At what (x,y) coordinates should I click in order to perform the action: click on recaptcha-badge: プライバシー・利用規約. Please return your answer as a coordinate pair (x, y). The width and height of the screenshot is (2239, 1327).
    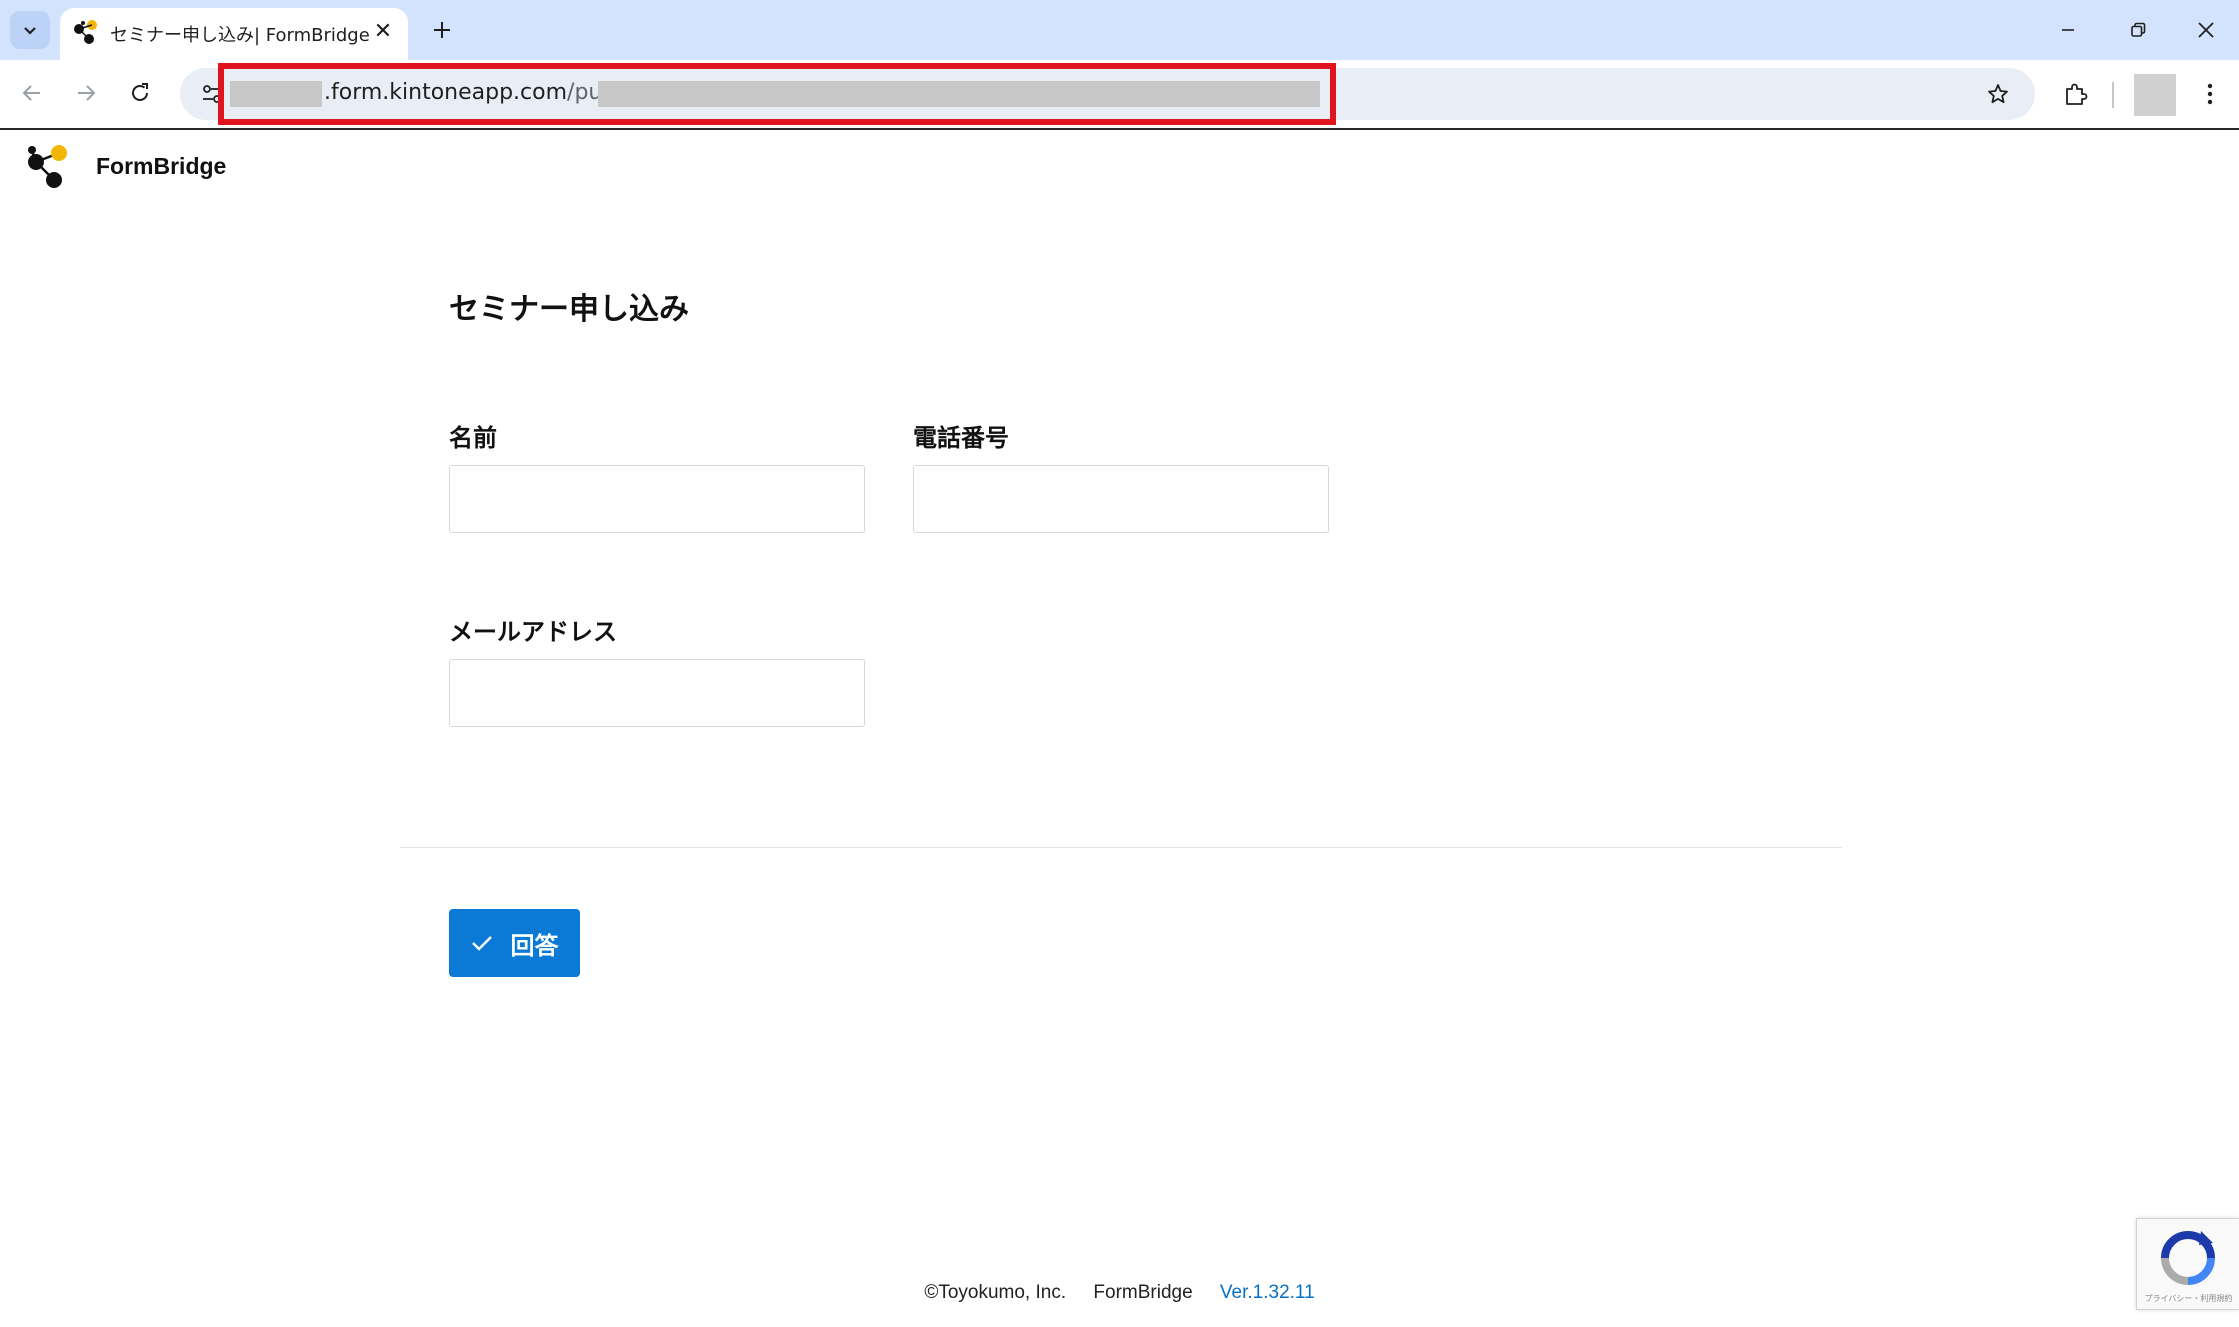
    Looking at the image, I should click on (2187, 1264).